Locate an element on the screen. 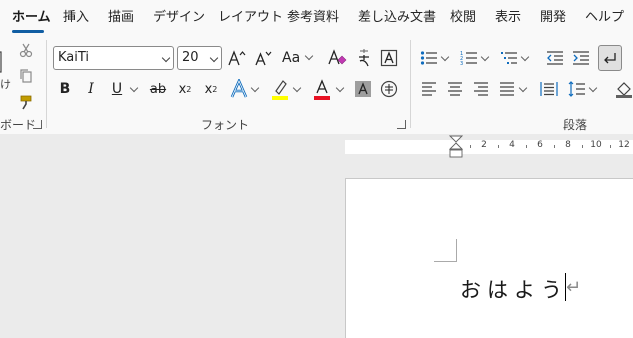  decrease-indent-icon is located at coordinates (555, 58).